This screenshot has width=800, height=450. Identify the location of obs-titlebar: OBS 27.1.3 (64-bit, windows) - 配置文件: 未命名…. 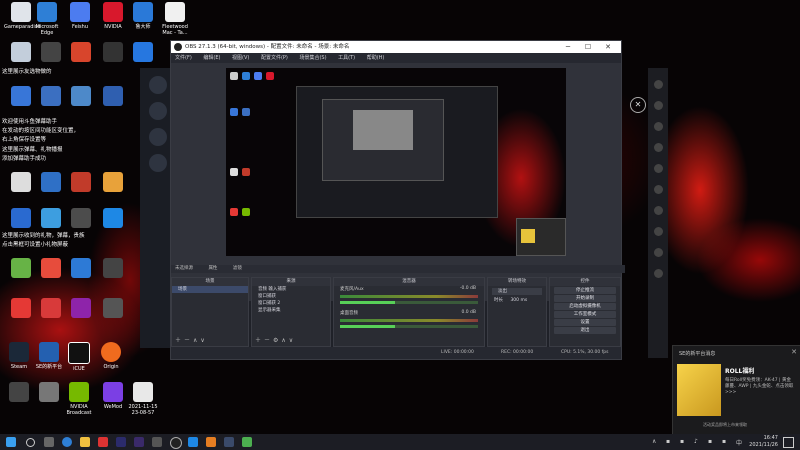
(396, 47).